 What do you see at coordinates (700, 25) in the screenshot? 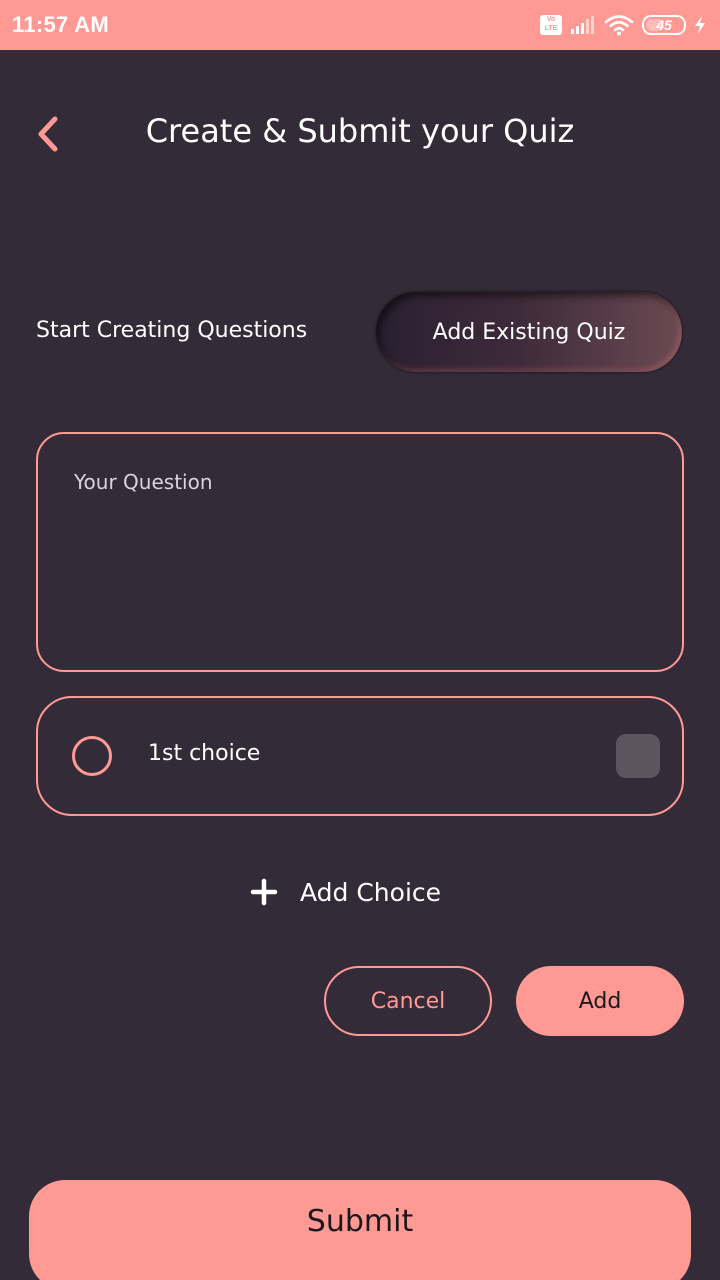
I see `charging-icon` at bounding box center [700, 25].